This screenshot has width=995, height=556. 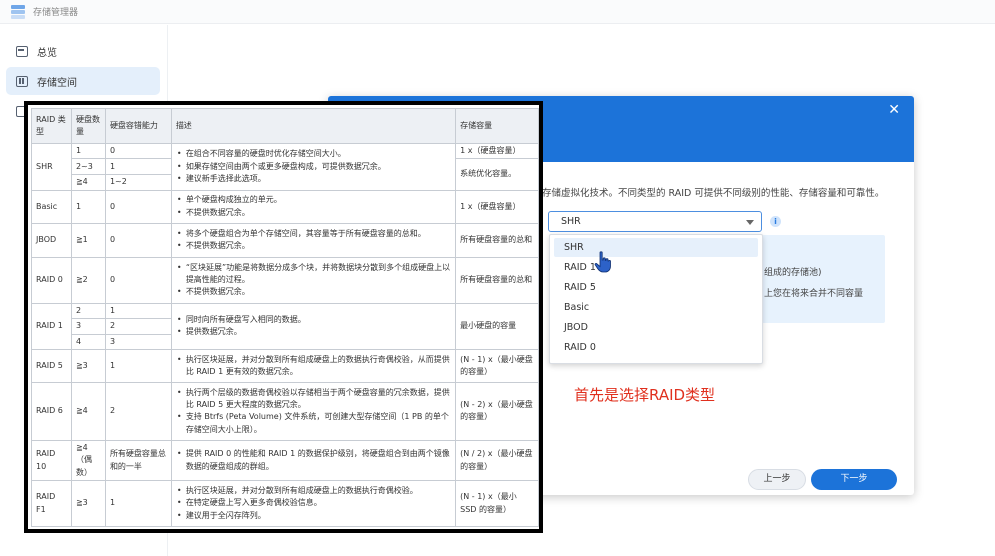 I want to click on info-icon: i, so click(x=775, y=221).